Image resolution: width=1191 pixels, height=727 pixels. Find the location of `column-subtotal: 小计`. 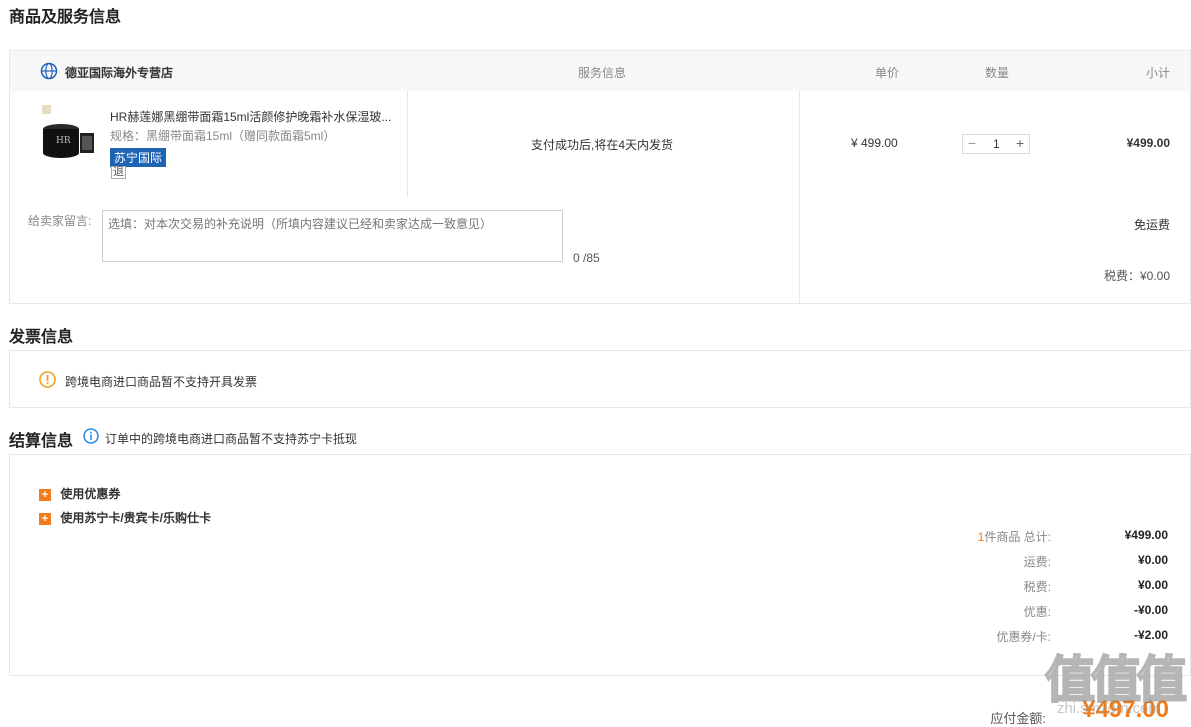

column-subtotal: 小计 is located at coordinates (1157, 73).